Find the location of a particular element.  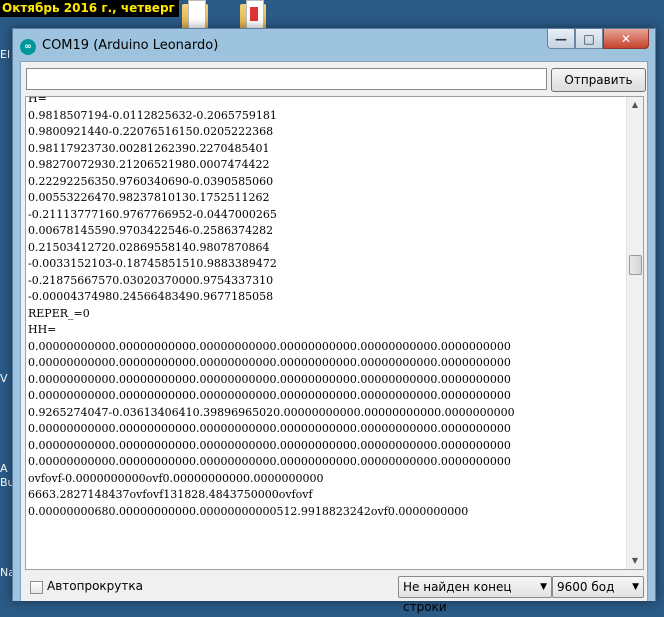

serial-output-line: 0.9818507194-0.0112825632-0.2065759181 is located at coordinates (152, 115).